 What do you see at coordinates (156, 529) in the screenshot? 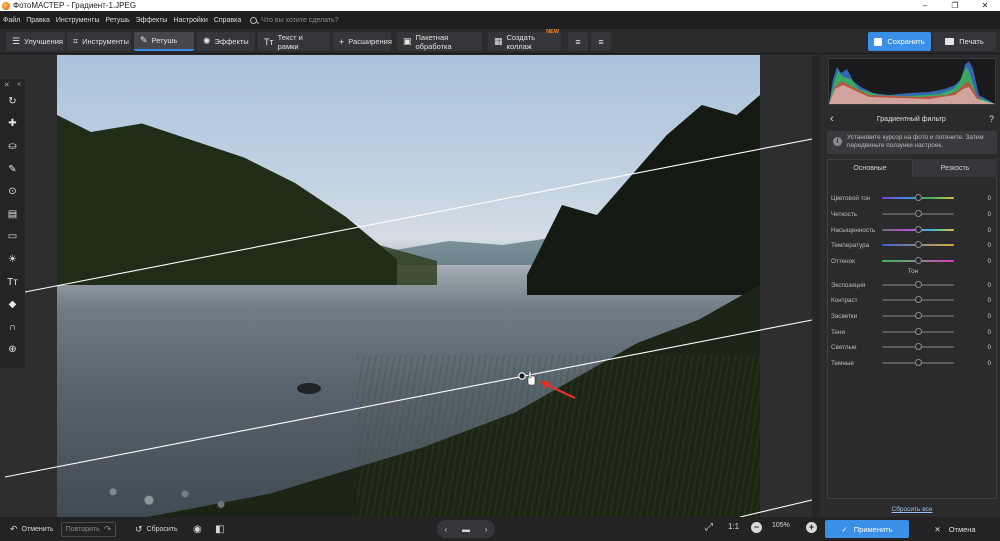
I see `reset-button: ↺ Сбросить` at bounding box center [156, 529].